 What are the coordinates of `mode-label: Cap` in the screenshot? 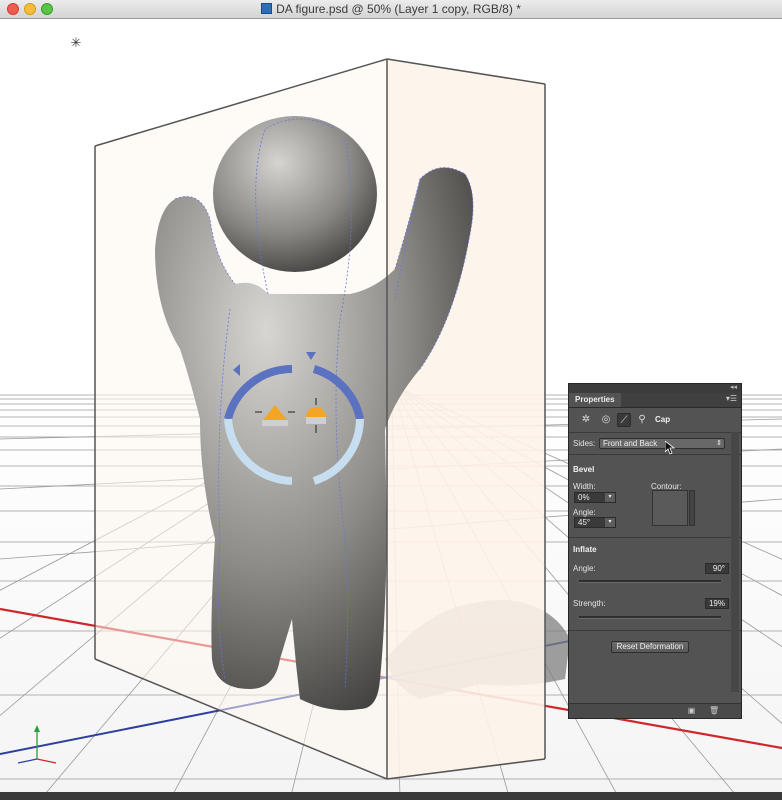 It's located at (663, 419).